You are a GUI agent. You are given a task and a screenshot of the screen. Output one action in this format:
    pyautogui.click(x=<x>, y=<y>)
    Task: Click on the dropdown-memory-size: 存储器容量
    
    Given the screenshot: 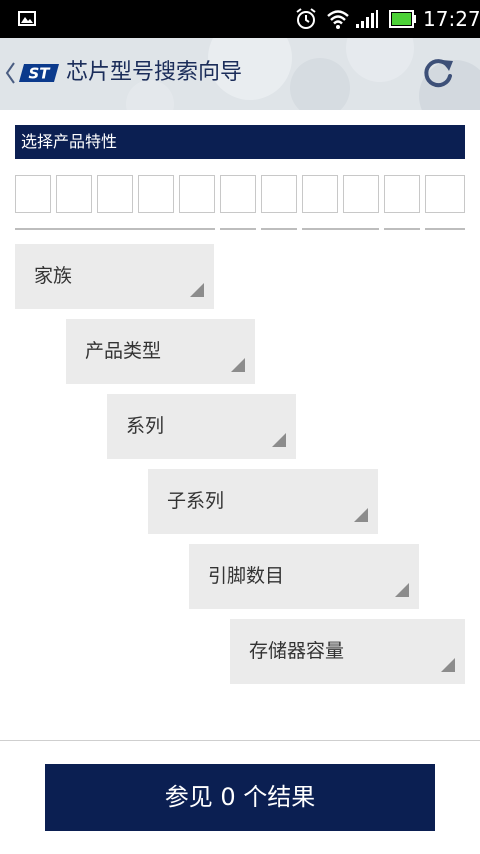 What is the action you would take?
    pyautogui.click(x=347, y=651)
    